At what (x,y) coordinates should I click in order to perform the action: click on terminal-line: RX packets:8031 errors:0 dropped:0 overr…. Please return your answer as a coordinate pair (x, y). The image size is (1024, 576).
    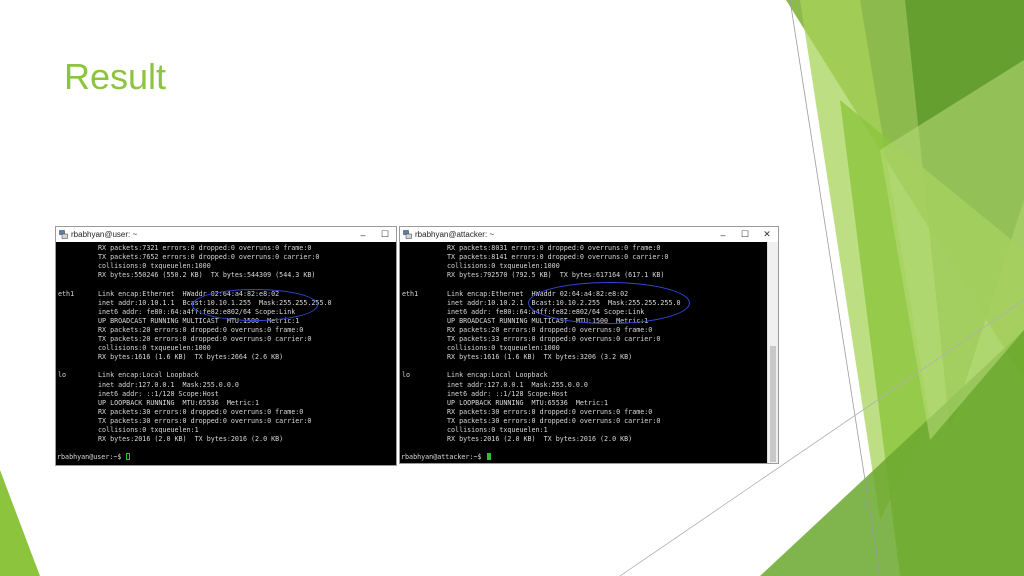
    Looking at the image, I should click on (584, 248).